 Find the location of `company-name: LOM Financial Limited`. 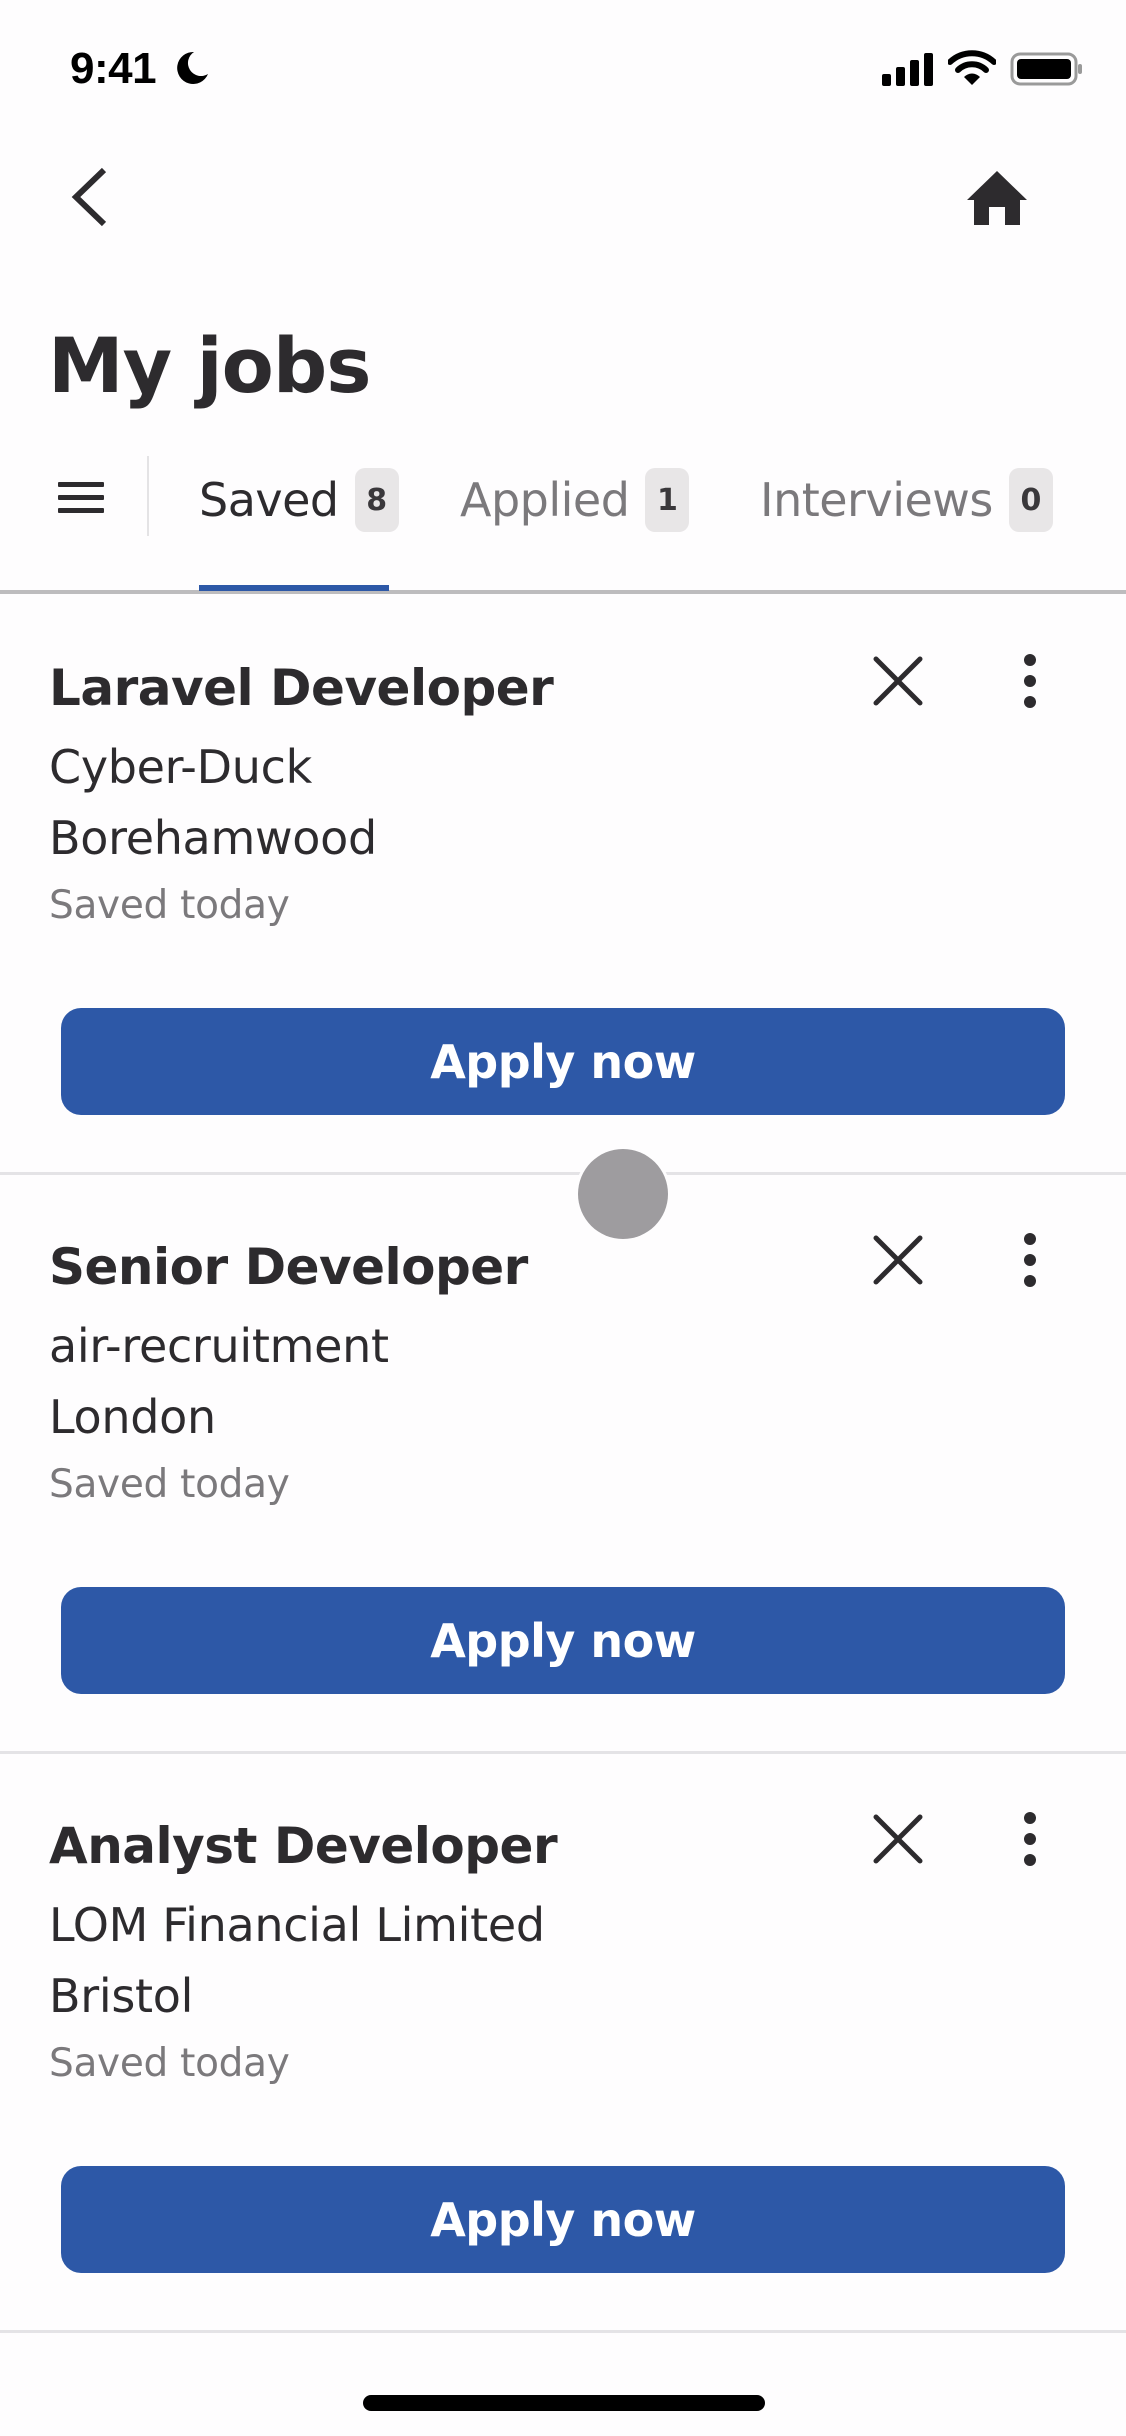

company-name: LOM Financial Limited is located at coordinates (297, 1925).